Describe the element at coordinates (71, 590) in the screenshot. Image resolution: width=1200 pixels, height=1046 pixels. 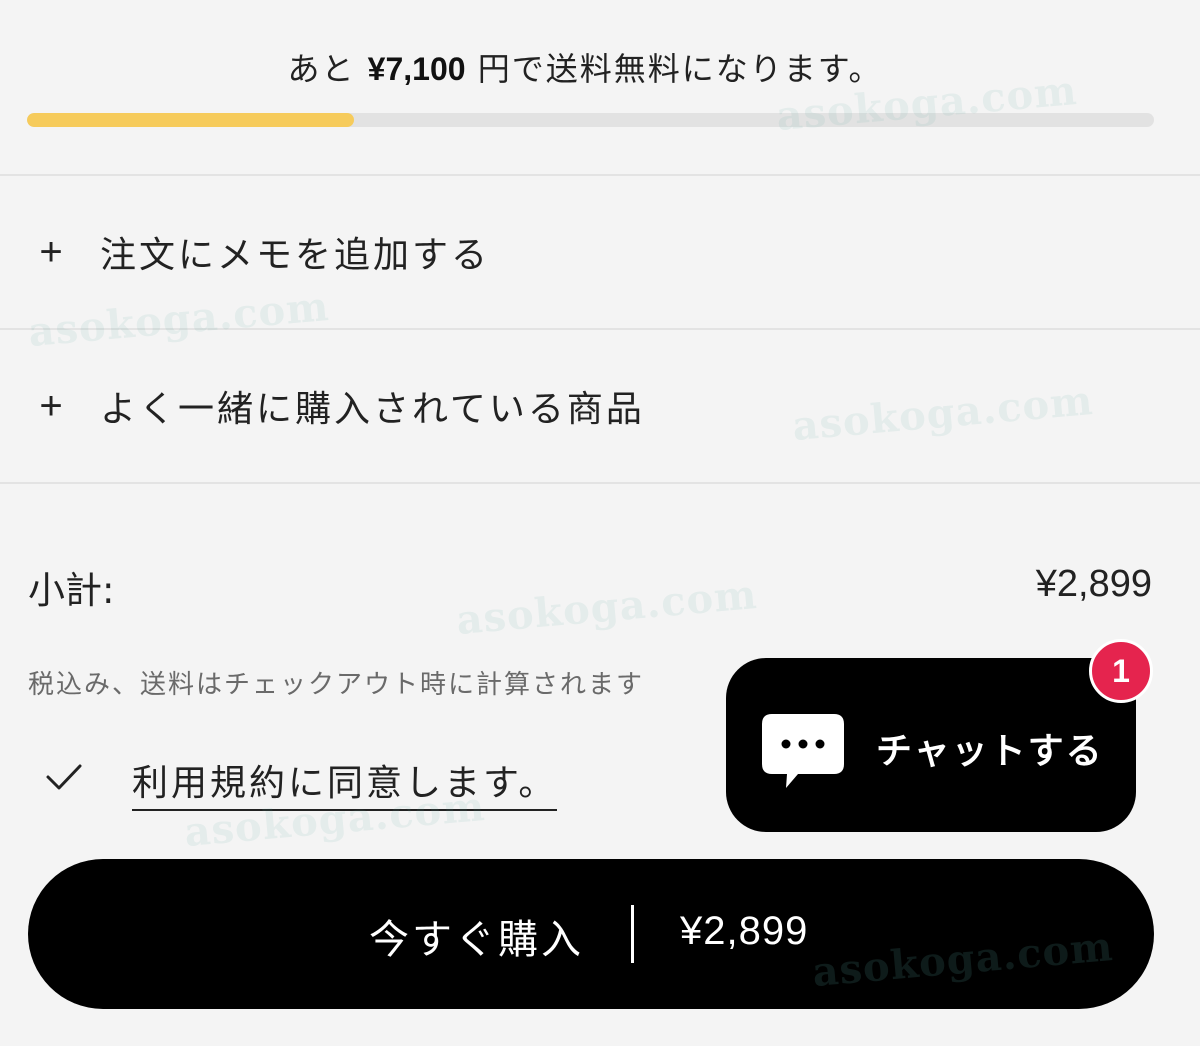
I see `subtotal-label: 小計:` at that location.